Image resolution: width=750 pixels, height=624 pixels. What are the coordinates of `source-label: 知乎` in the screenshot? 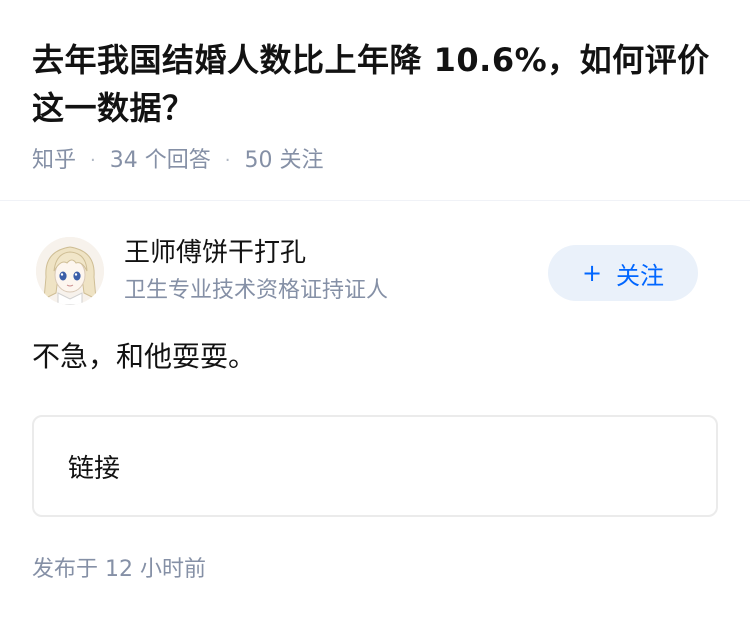 It's located at (54, 161).